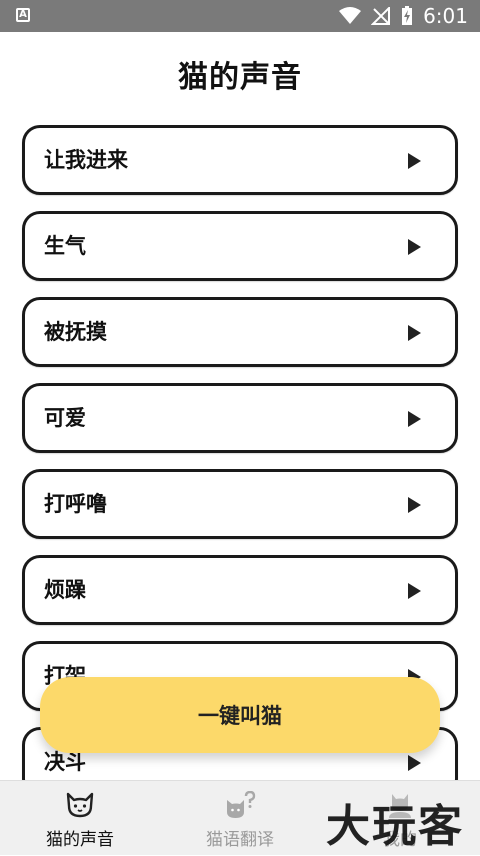 The image size is (480, 856). Describe the element at coordinates (395, 826) in the screenshot. I see `watermark-logo: 大玩客` at that location.